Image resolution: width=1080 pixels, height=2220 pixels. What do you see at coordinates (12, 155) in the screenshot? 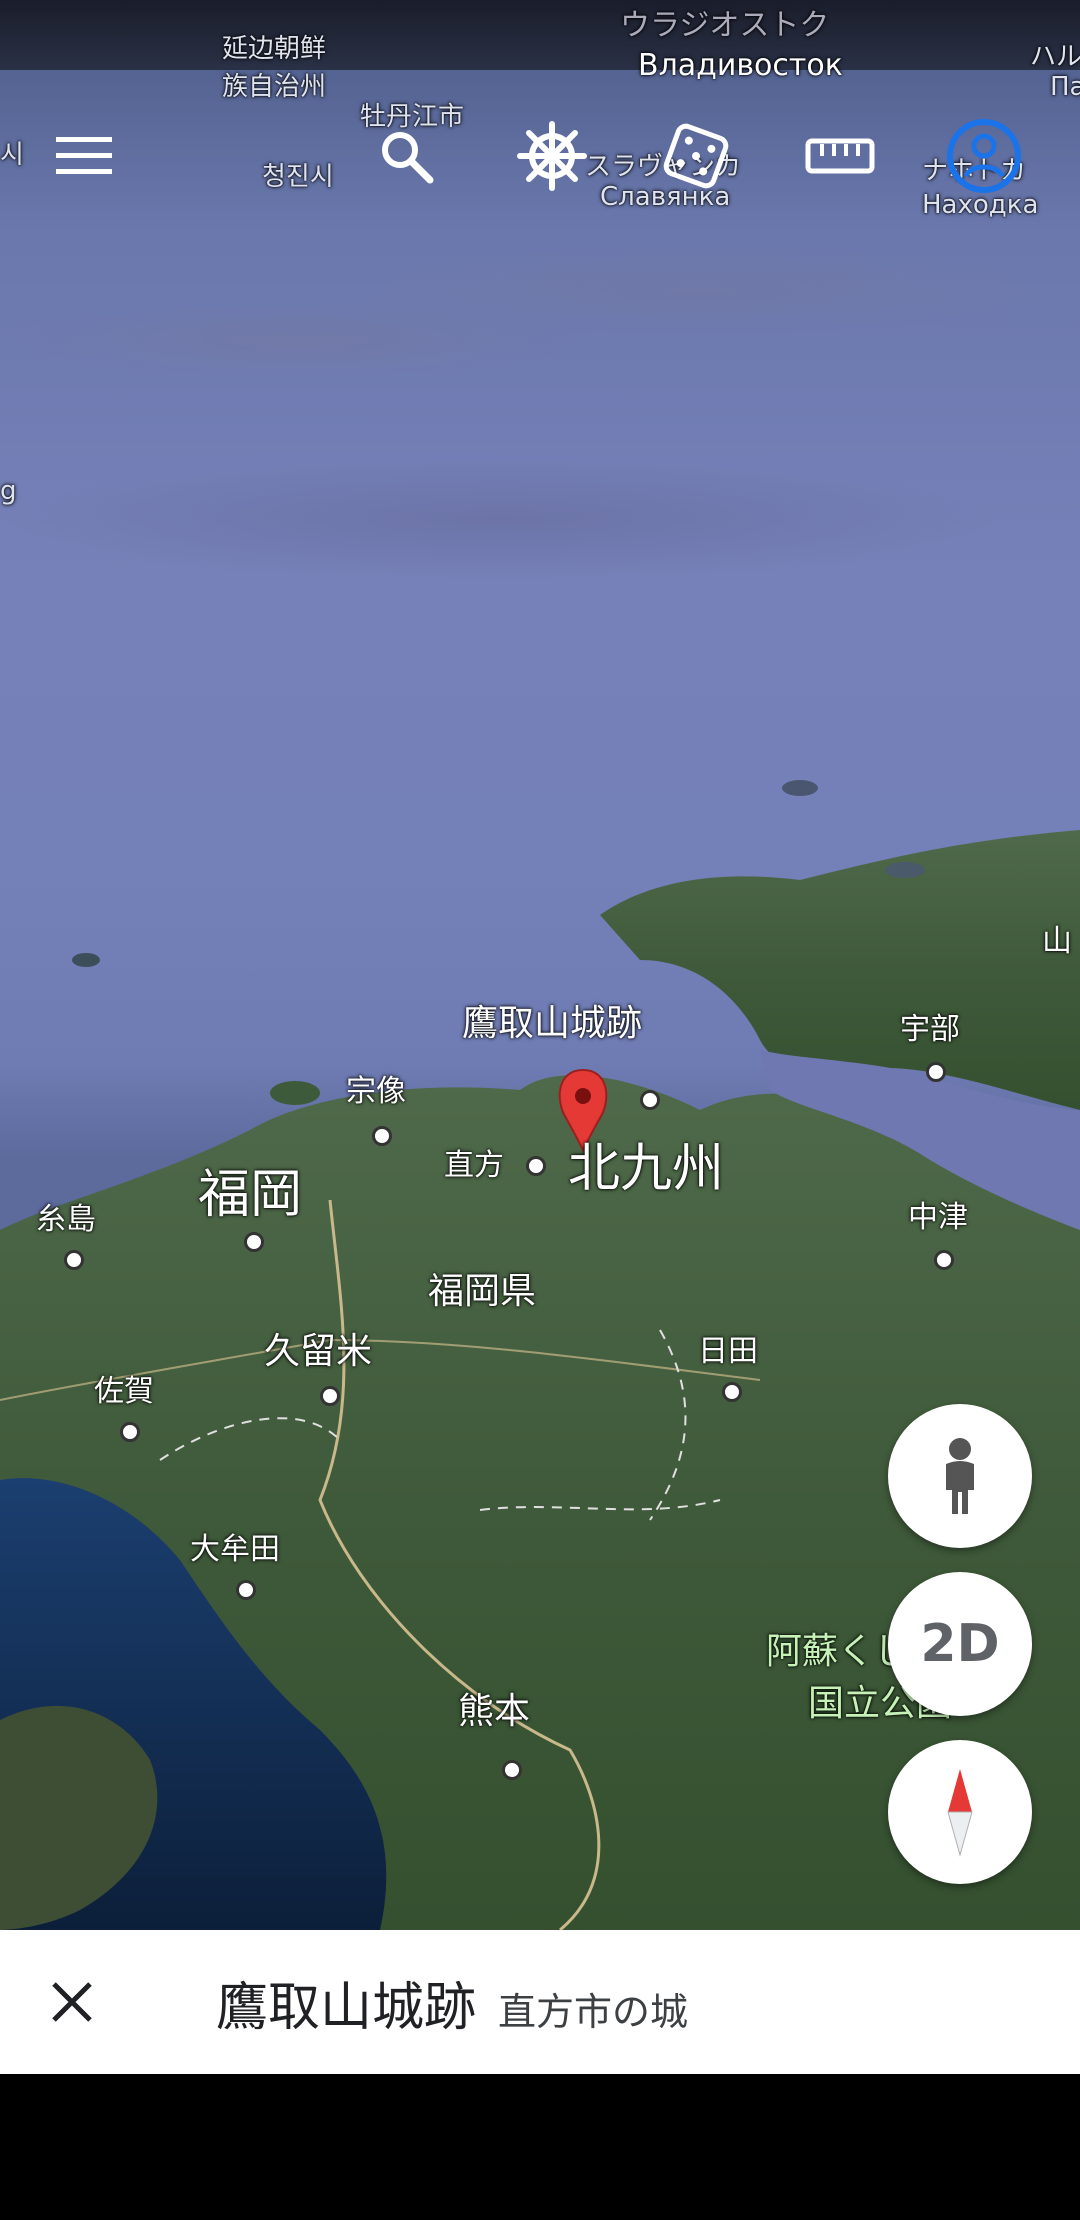
I see `map-label: 시` at bounding box center [12, 155].